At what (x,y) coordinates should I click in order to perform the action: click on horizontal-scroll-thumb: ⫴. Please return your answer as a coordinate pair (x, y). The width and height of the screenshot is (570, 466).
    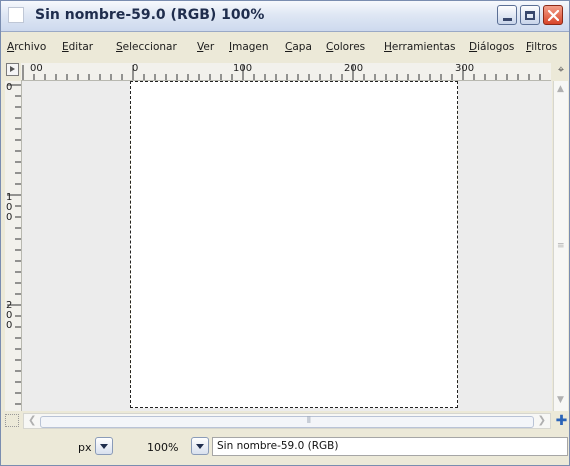
    Looking at the image, I should click on (287, 422).